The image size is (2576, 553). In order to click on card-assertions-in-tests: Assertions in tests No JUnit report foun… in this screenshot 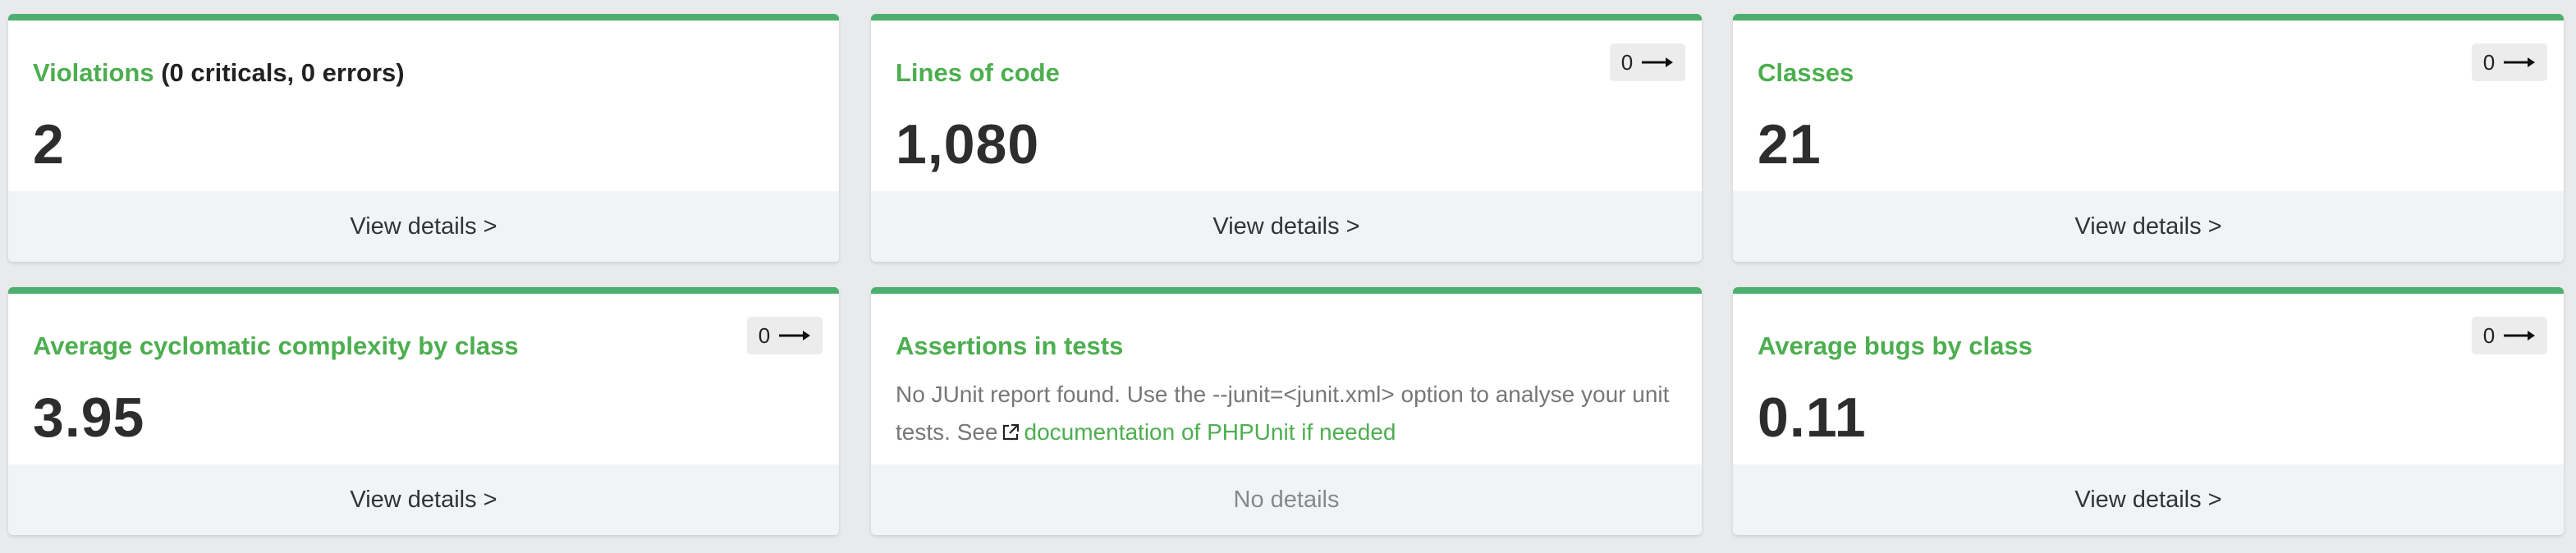, I will do `click(1287, 411)`.